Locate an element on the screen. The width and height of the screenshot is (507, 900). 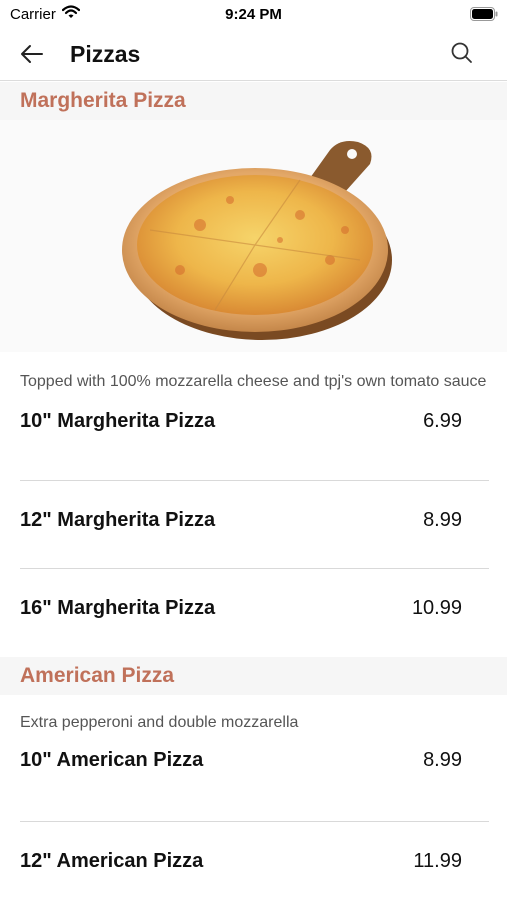
search-icon is located at coordinates (462, 53).